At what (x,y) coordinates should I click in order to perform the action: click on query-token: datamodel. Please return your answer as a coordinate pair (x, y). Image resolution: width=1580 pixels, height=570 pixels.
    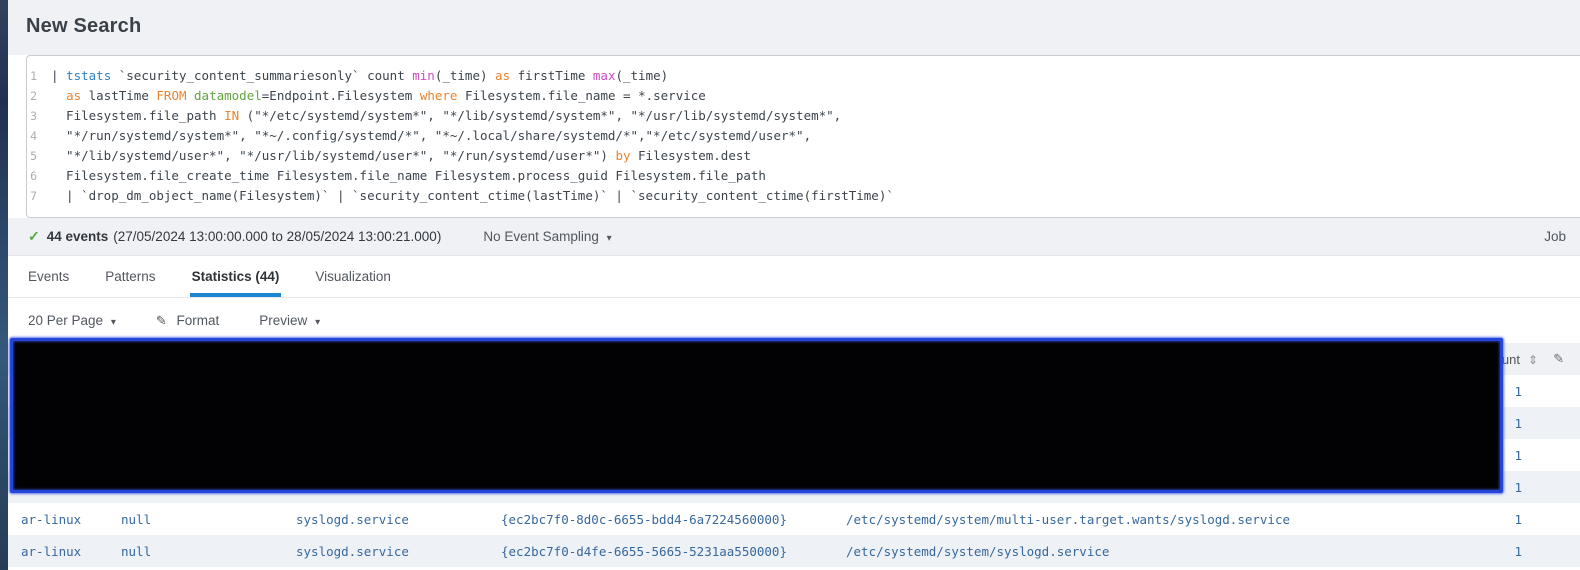
    Looking at the image, I should click on (228, 95).